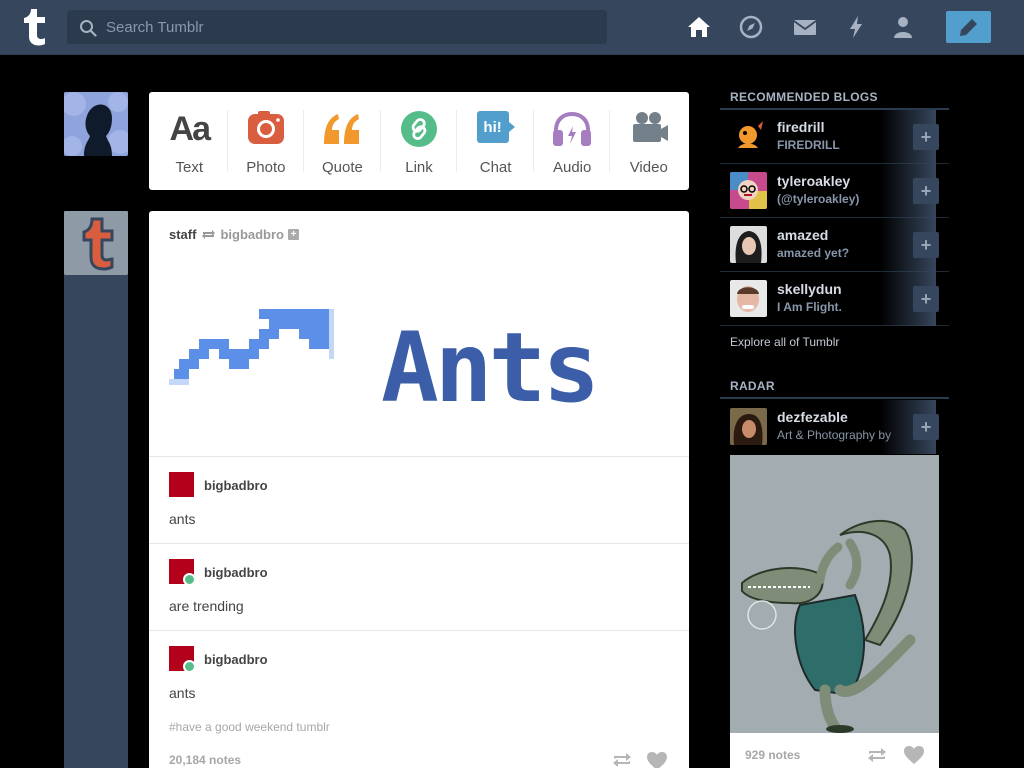 This screenshot has height=768, width=1024. What do you see at coordinates (337, 27) in the screenshot?
I see `search-box: Search Tumblr` at bounding box center [337, 27].